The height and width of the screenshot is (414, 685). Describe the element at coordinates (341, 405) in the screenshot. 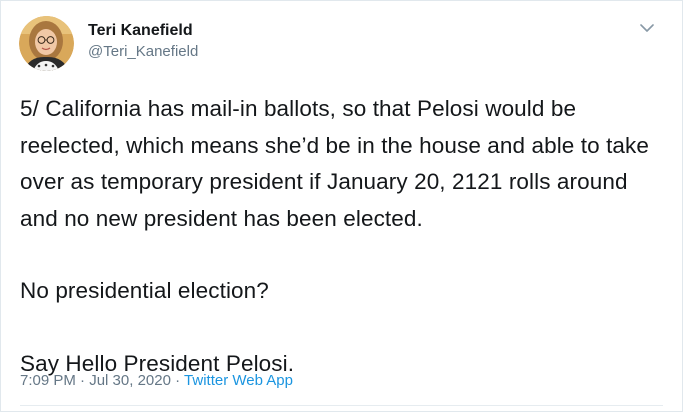

I see `divider` at that location.